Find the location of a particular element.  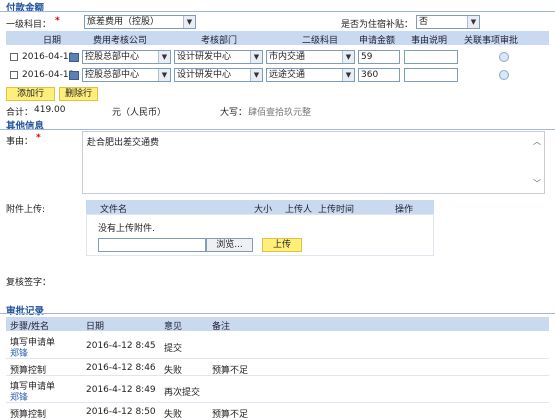

opinion-text: 失败 is located at coordinates (173, 415).